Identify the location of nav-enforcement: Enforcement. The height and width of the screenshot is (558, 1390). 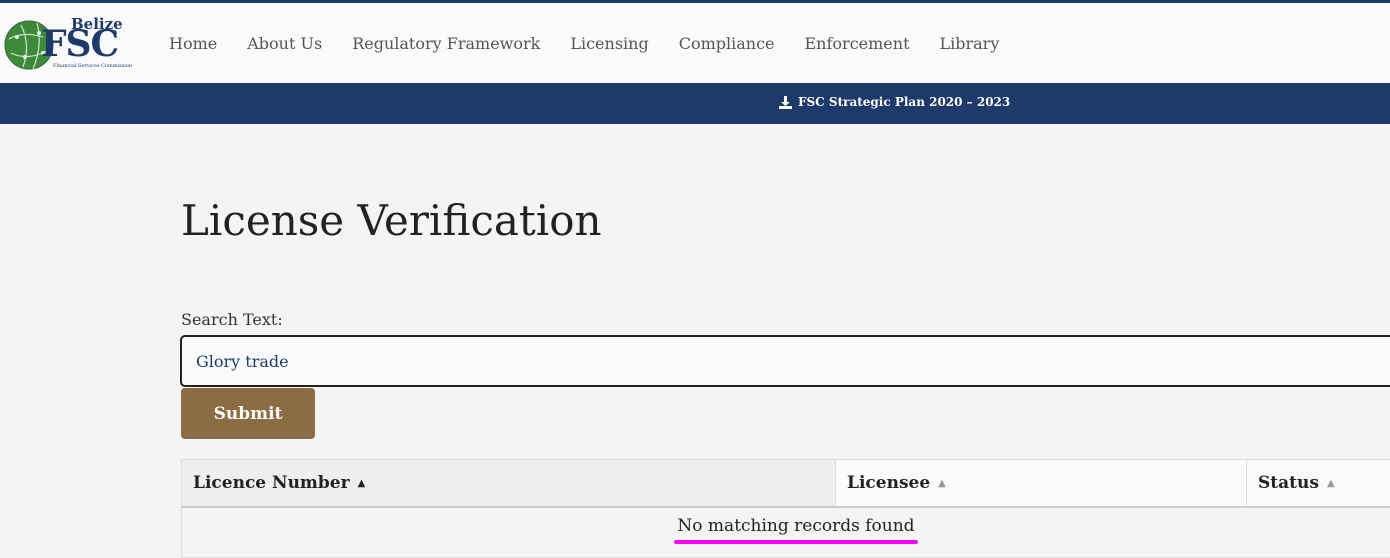
(857, 43).